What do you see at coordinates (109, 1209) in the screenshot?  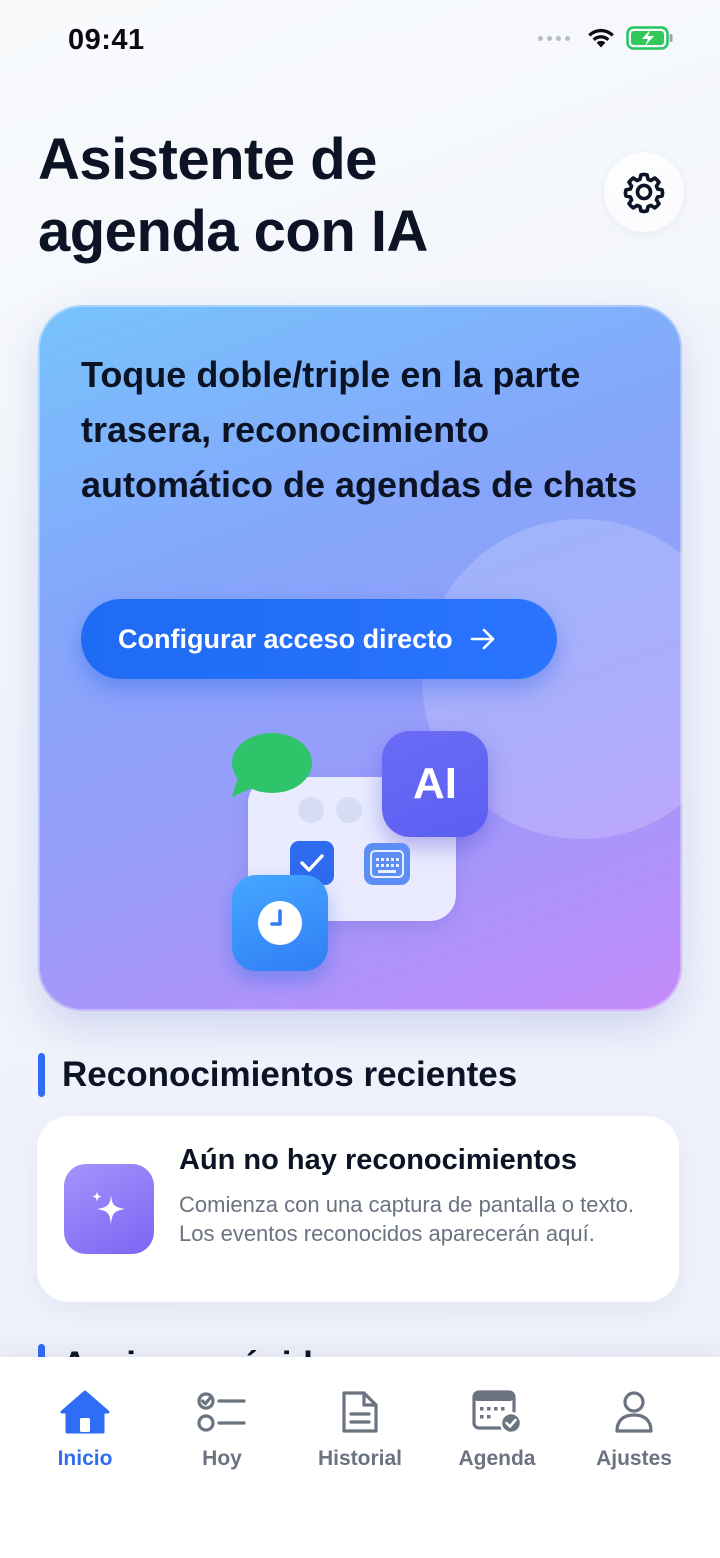 I see `sparkle-icon` at bounding box center [109, 1209].